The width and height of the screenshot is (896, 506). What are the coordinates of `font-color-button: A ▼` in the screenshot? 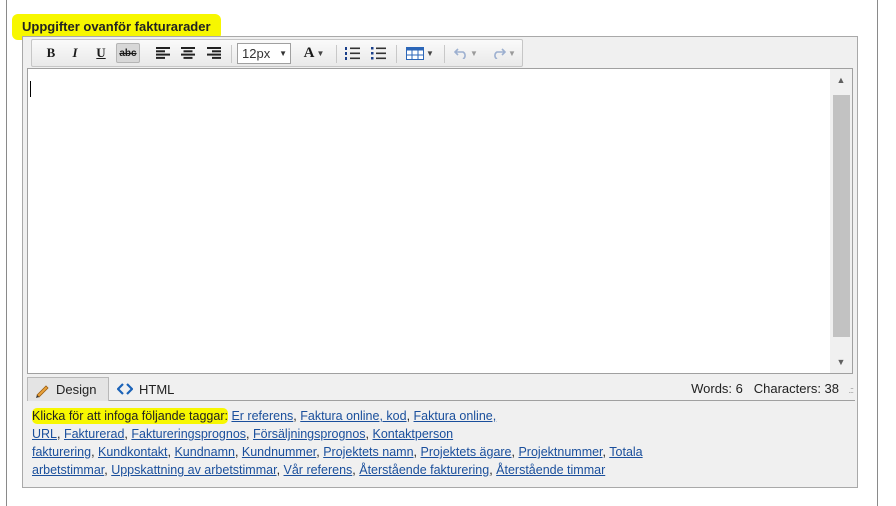 It's located at (314, 53).